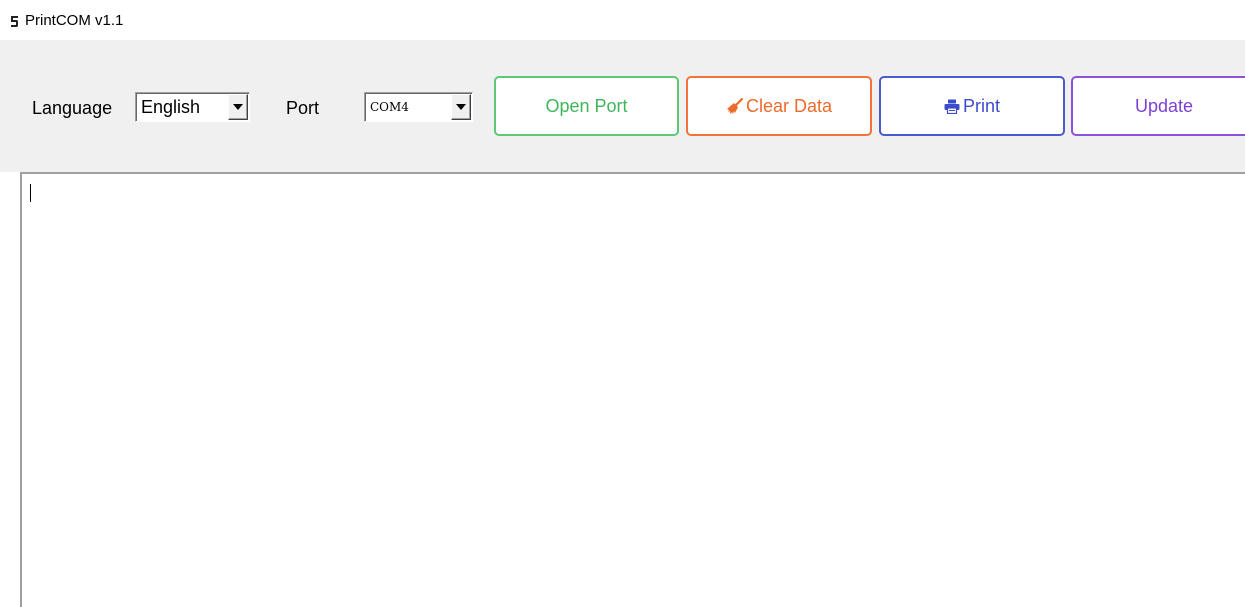  Describe the element at coordinates (789, 106) in the screenshot. I see `clear-data-button-label: Clear Data` at that location.